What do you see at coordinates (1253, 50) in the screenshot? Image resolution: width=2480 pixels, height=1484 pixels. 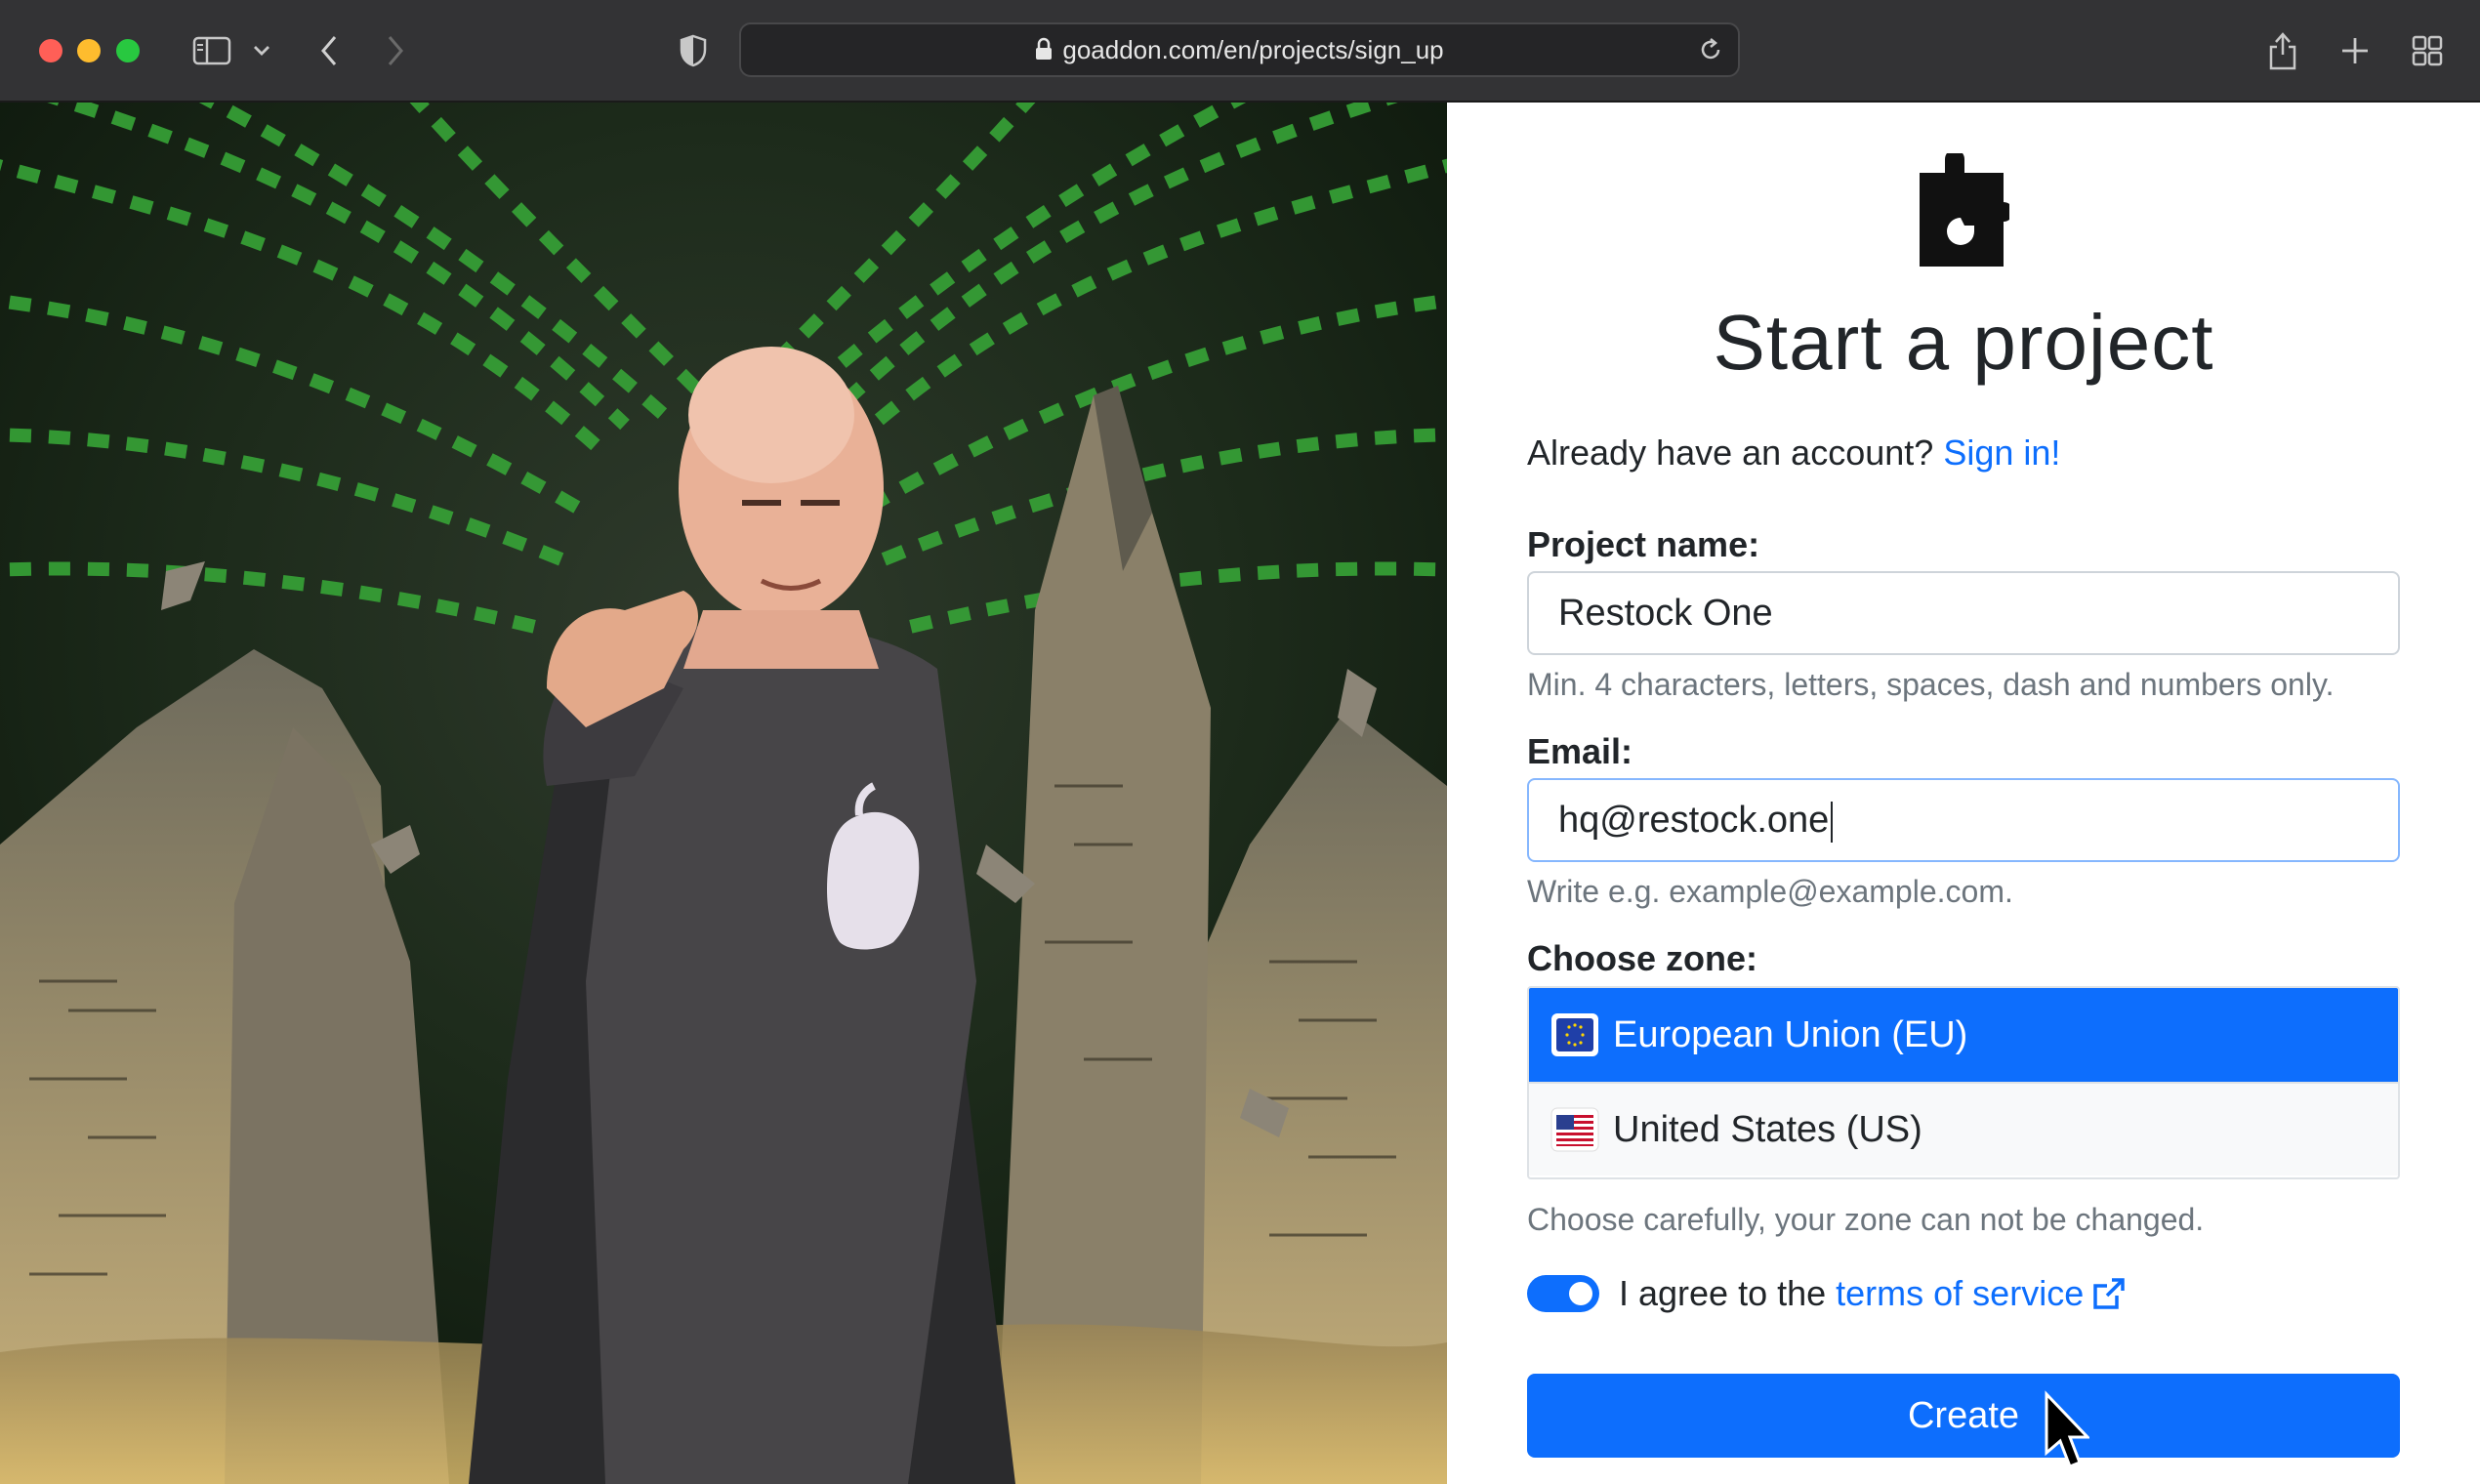 I see `url-text: goaddon.com/en/projects/sign_up` at bounding box center [1253, 50].